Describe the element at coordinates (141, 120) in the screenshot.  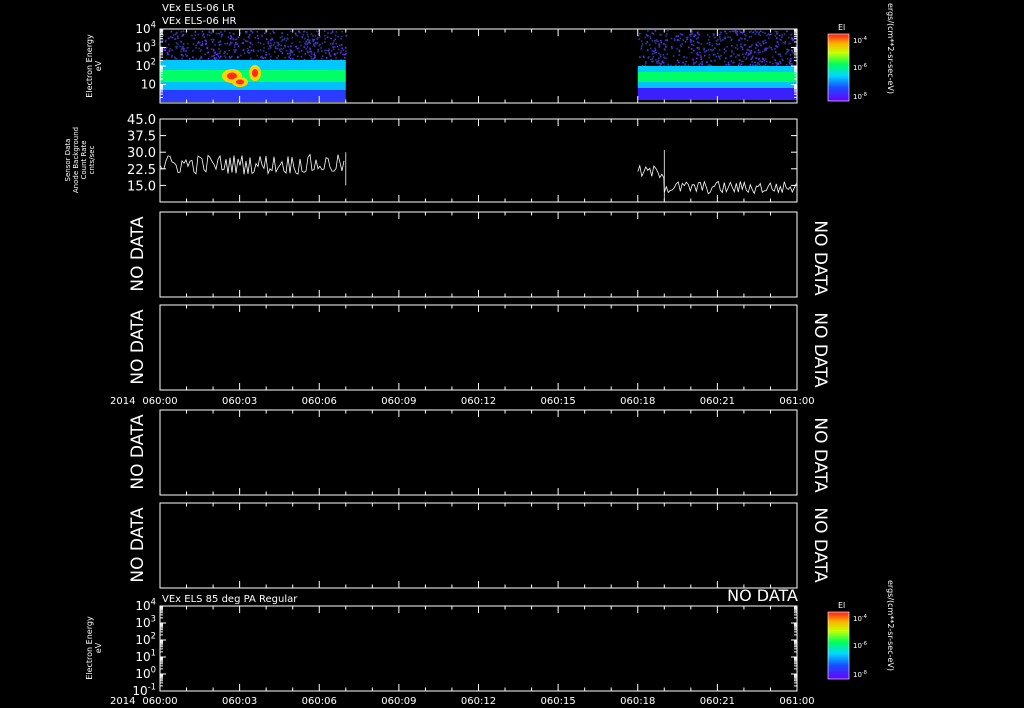
I see `y-tick-label: 45.0` at that location.